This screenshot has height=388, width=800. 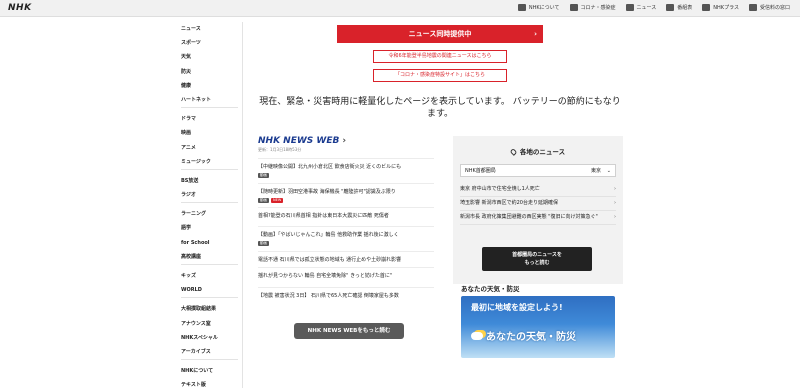 What do you see at coordinates (208, 371) in the screenshot?
I see `sidebar-item-about: NHKについて` at bounding box center [208, 371].